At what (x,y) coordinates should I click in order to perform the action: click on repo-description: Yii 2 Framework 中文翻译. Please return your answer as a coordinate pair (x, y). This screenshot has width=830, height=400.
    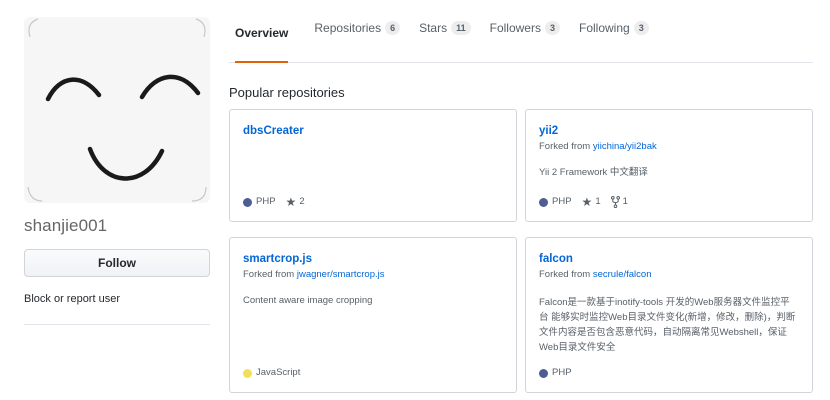
    Looking at the image, I should click on (593, 172).